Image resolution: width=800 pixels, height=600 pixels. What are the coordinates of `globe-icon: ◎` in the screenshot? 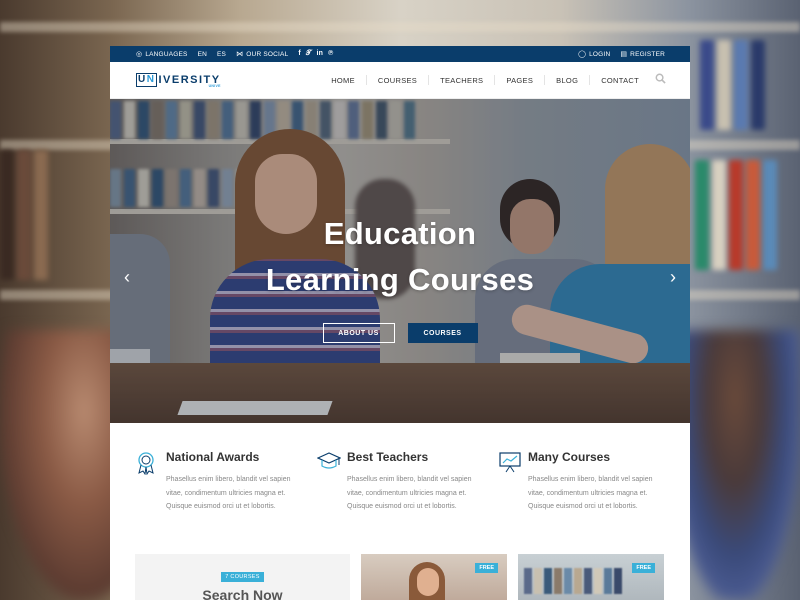 It's located at (139, 54).